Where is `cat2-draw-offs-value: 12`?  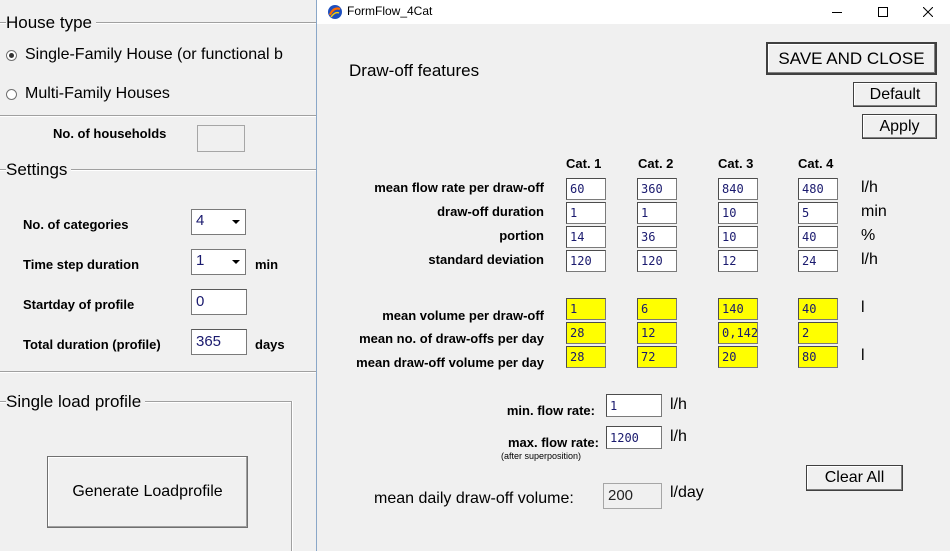
cat2-draw-offs-value: 12 is located at coordinates (657, 333).